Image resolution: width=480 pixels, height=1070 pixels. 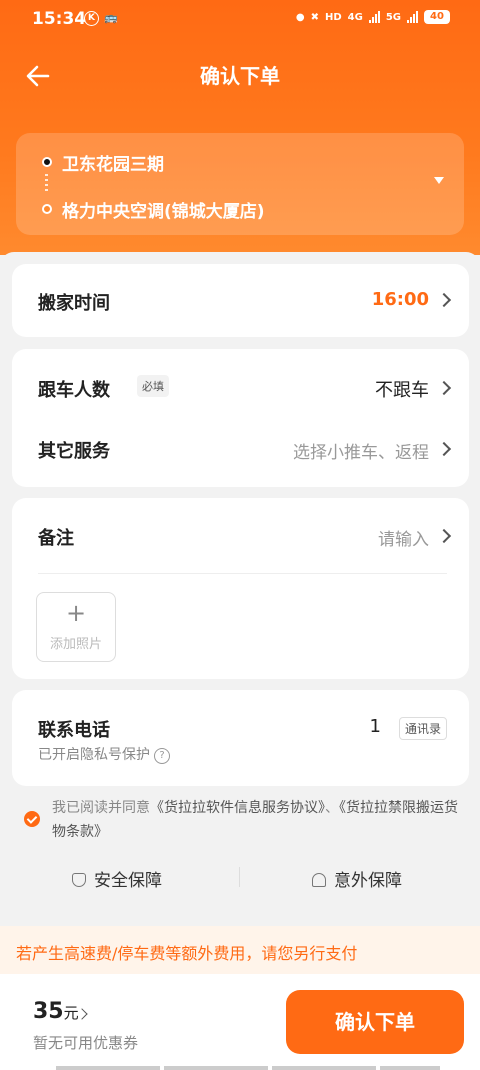 I want to click on other-service-label: 其它服务, so click(x=74, y=451).